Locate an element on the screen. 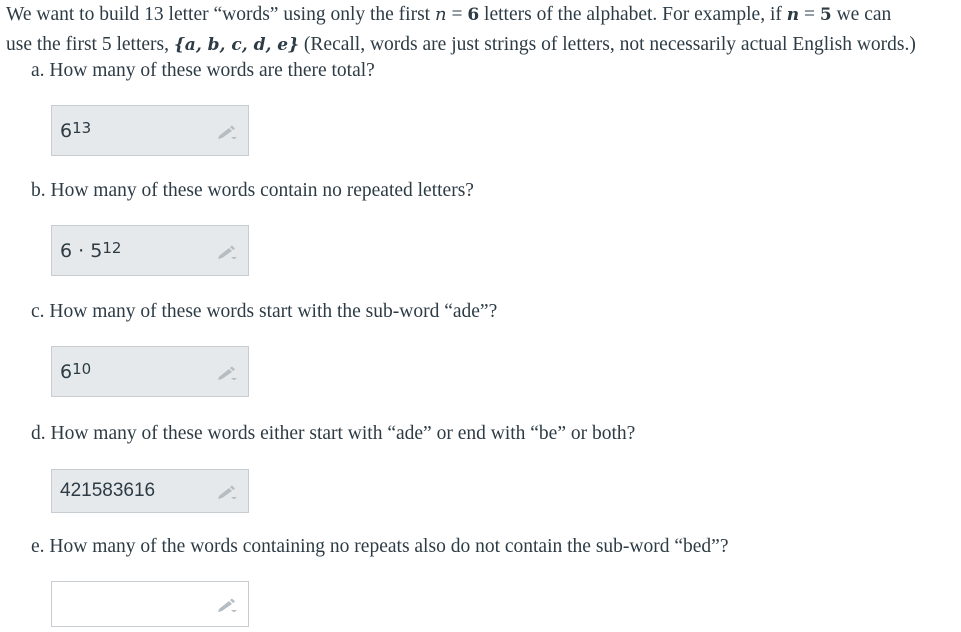  answer-e-field is located at coordinates (150, 604).